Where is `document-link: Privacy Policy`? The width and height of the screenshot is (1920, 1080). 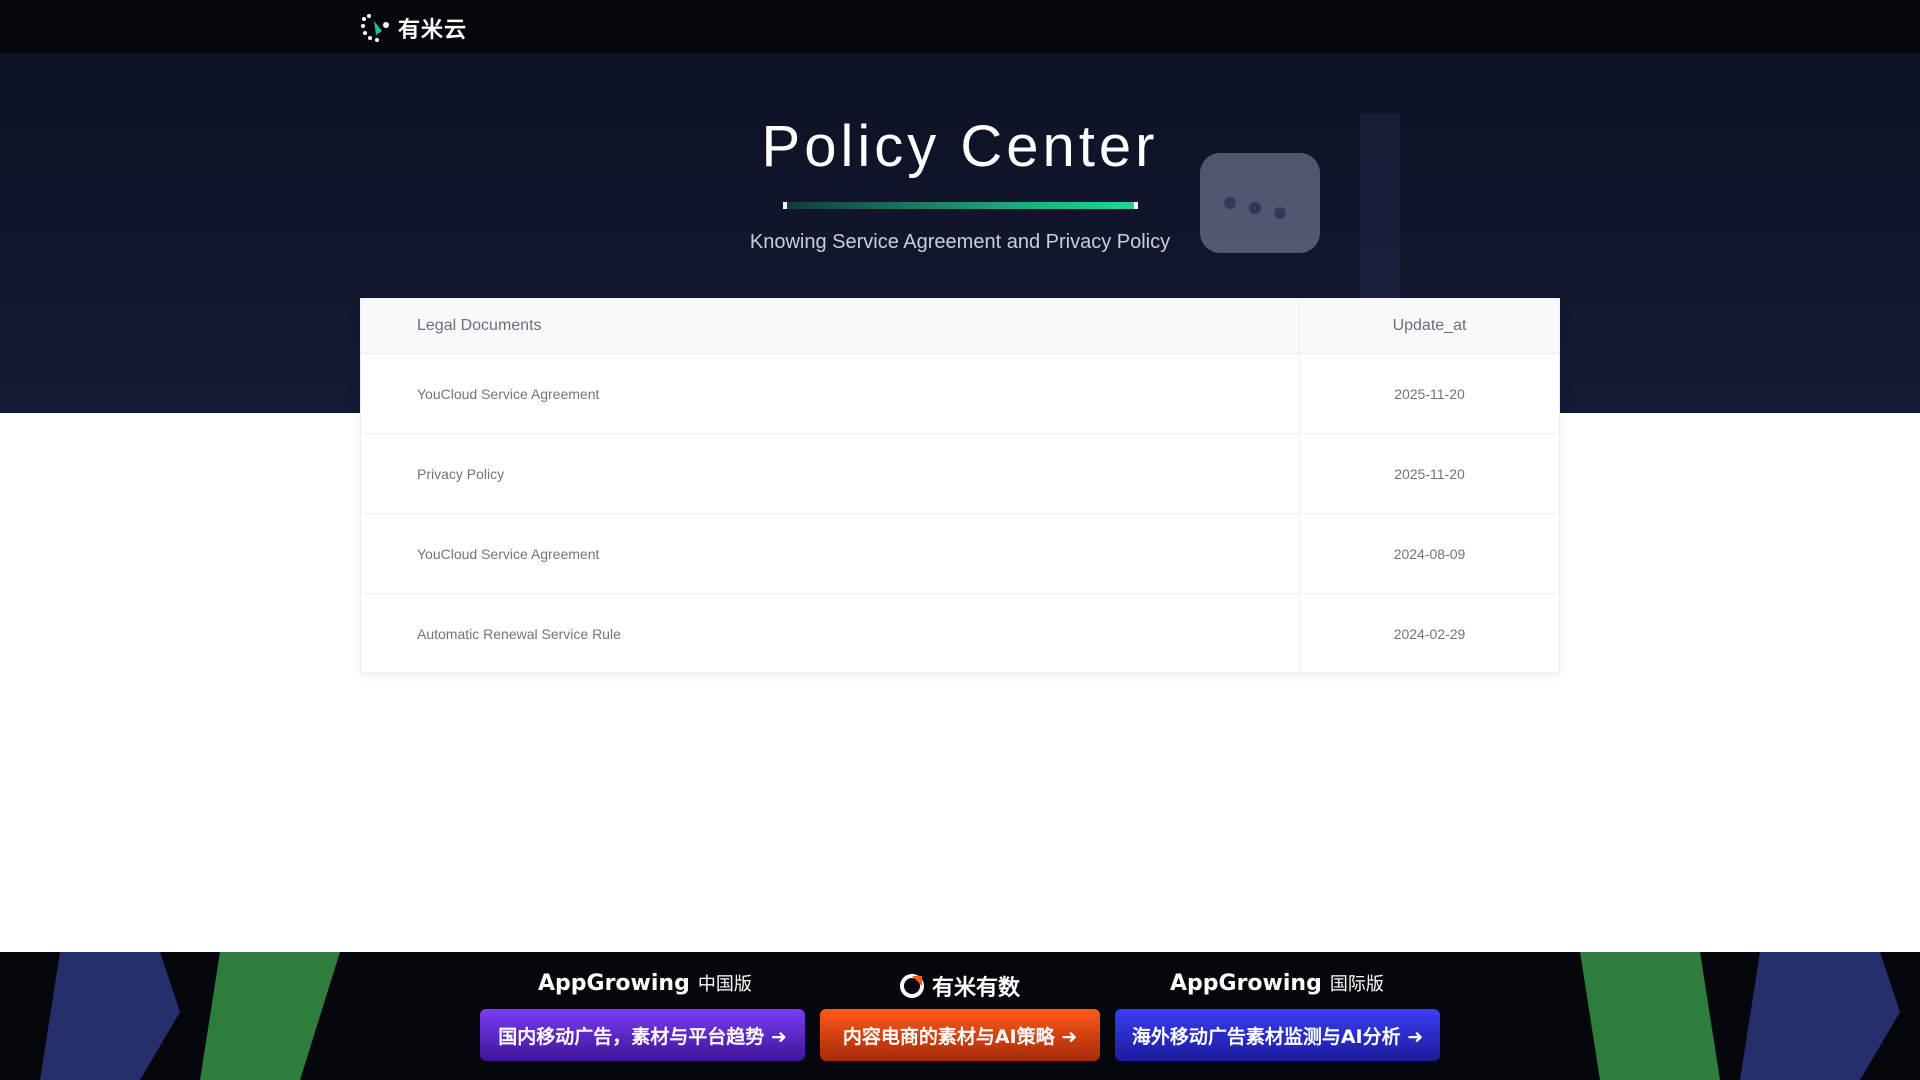
document-link: Privacy Policy is located at coordinates (830, 473).